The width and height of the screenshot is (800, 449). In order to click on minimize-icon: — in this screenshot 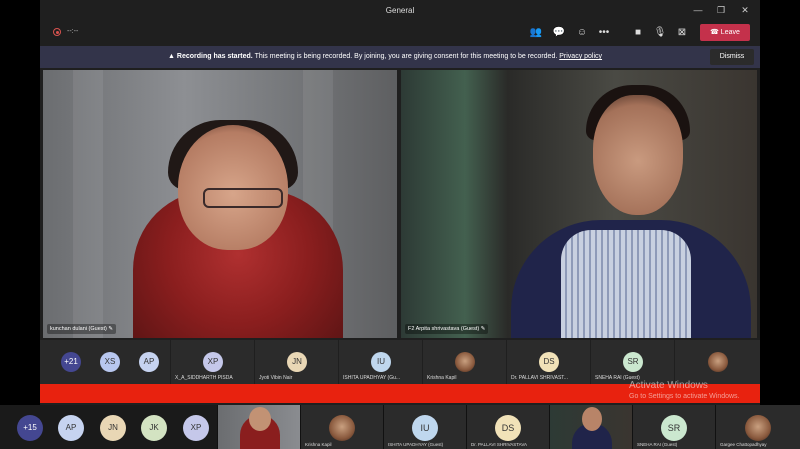, I will do `click(698, 10)`.